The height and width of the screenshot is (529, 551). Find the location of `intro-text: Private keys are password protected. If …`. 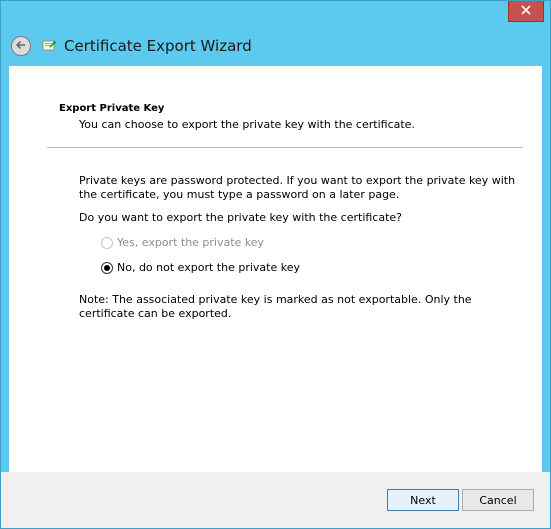

intro-text: Private keys are password protected. If … is located at coordinates (297, 187).